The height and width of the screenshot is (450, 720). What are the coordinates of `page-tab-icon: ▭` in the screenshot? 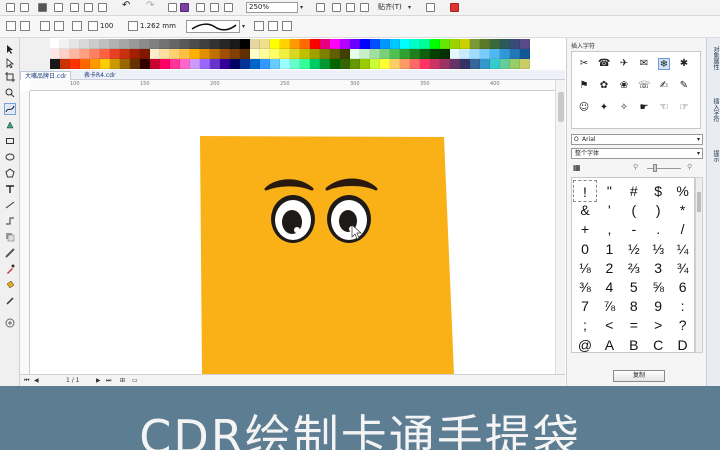 It's located at (135, 381).